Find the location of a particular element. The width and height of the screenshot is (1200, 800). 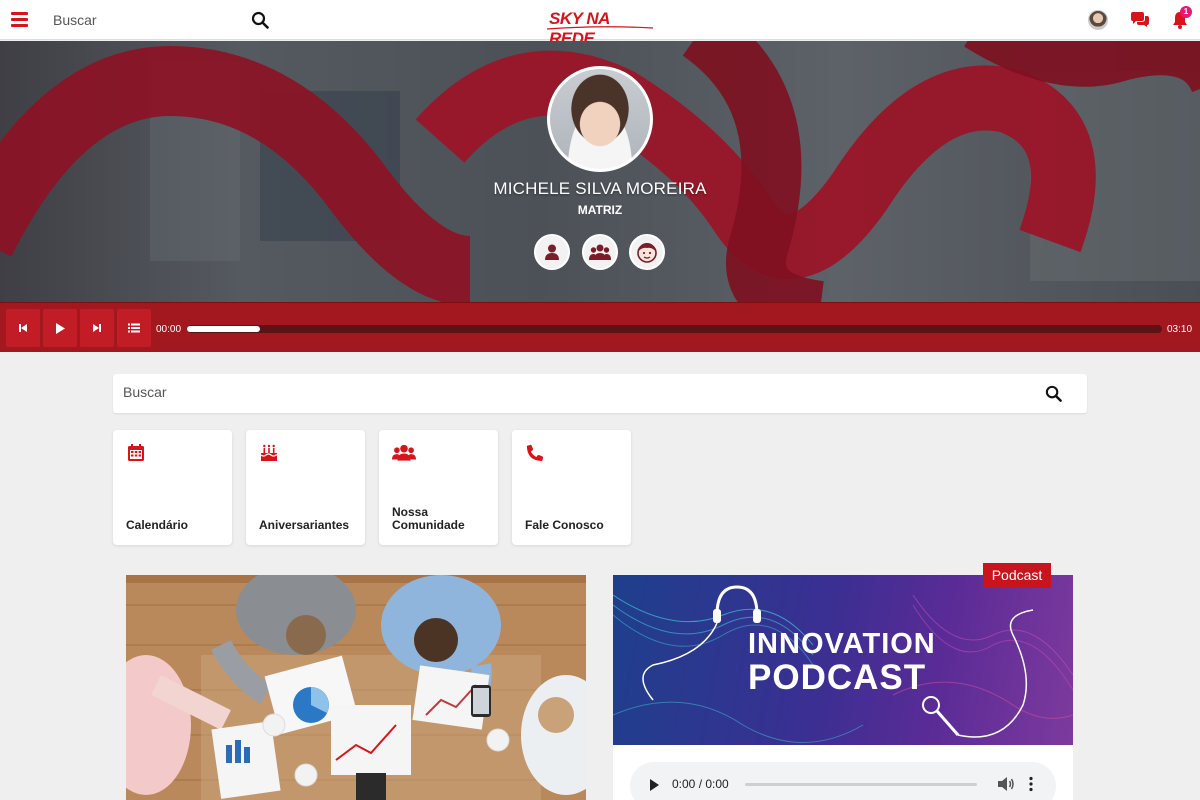

shortcut-birthdays: Aniversariantes is located at coordinates (305, 487).